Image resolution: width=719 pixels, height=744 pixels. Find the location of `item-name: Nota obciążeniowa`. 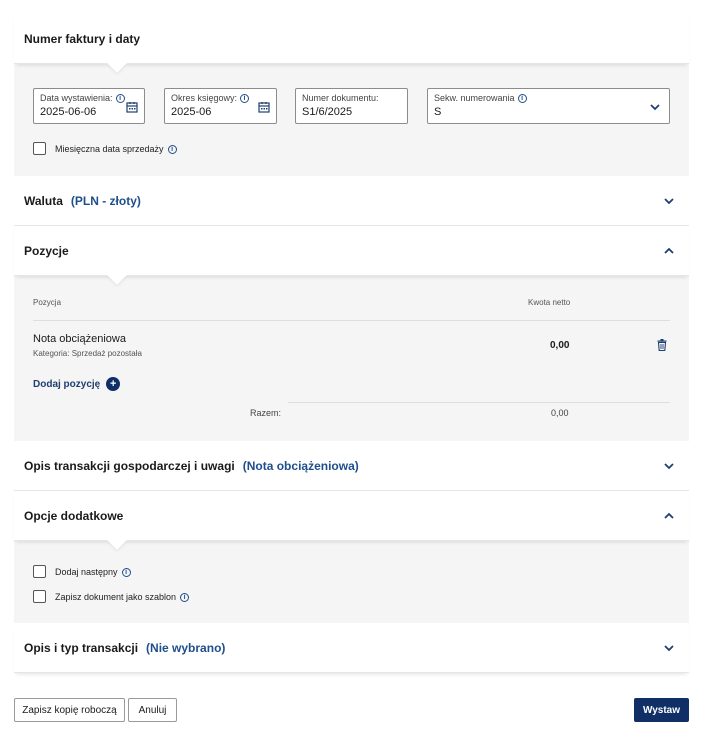

item-name: Nota obciążeniowa is located at coordinates (79, 339).